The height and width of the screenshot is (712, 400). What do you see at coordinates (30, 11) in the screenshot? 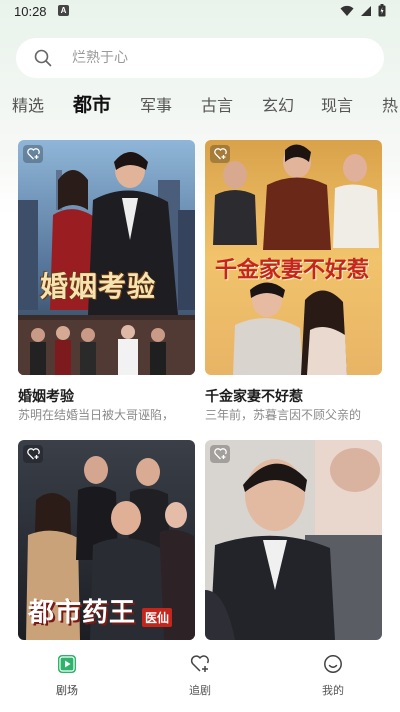
I see `status-time: 10:28` at bounding box center [30, 11].